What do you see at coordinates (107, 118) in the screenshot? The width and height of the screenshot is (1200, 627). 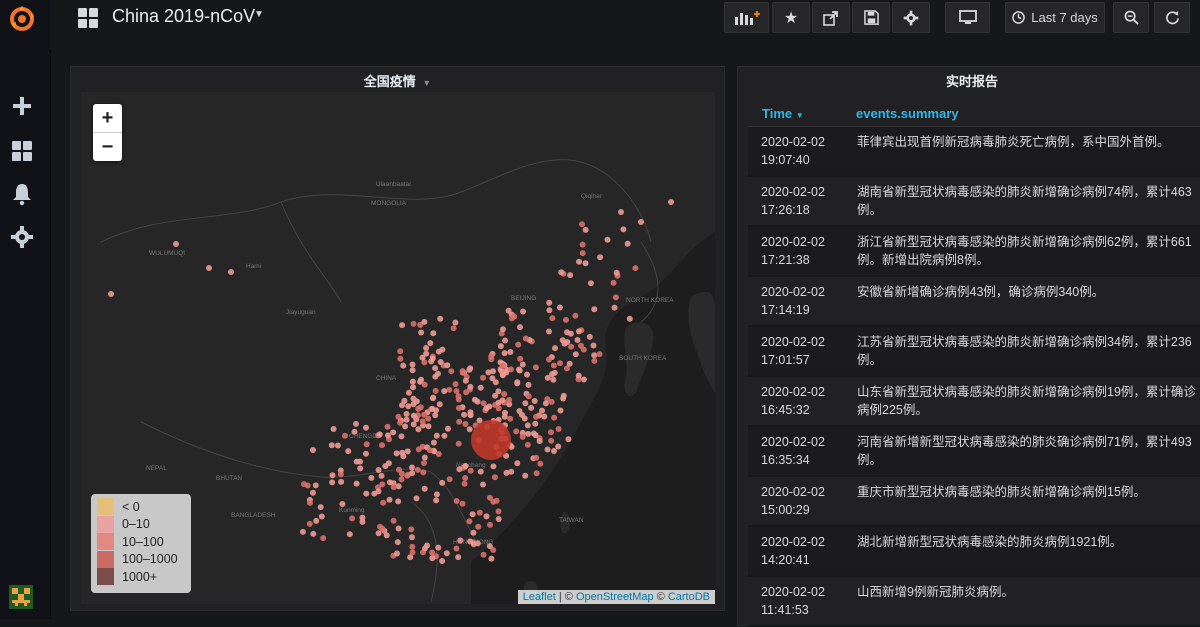 I see `zoom-in-button: +` at bounding box center [107, 118].